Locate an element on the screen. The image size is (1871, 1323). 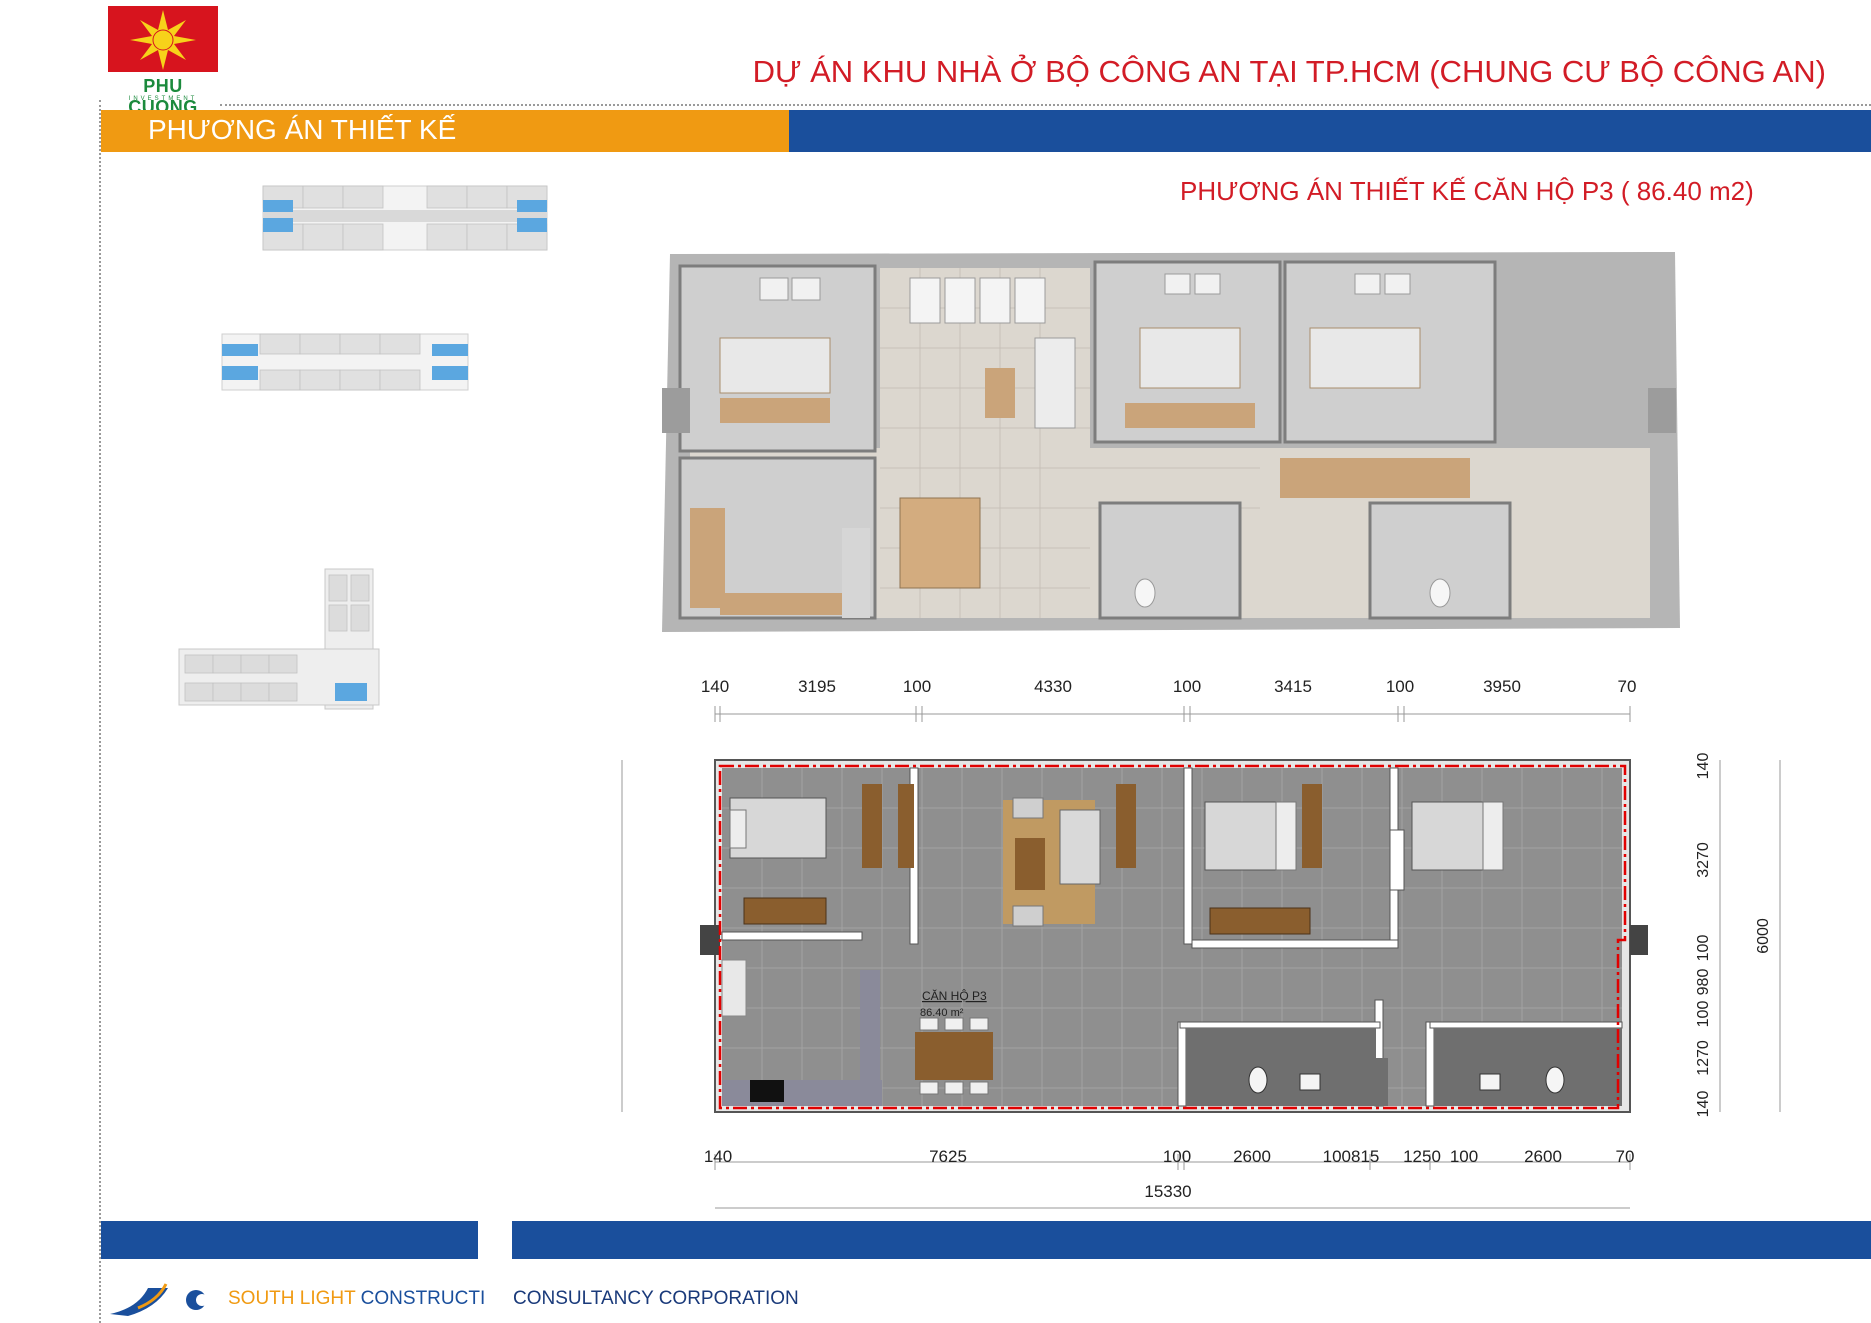
bottom-dim-9: 70 is located at coordinates (1625, 1156).